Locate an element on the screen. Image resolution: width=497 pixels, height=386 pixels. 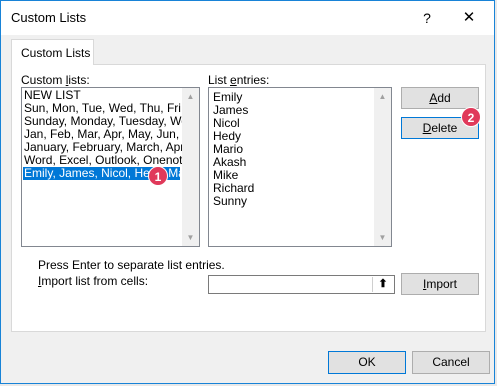
tab-custom-lists: Custom Lists is located at coordinates (52, 52).